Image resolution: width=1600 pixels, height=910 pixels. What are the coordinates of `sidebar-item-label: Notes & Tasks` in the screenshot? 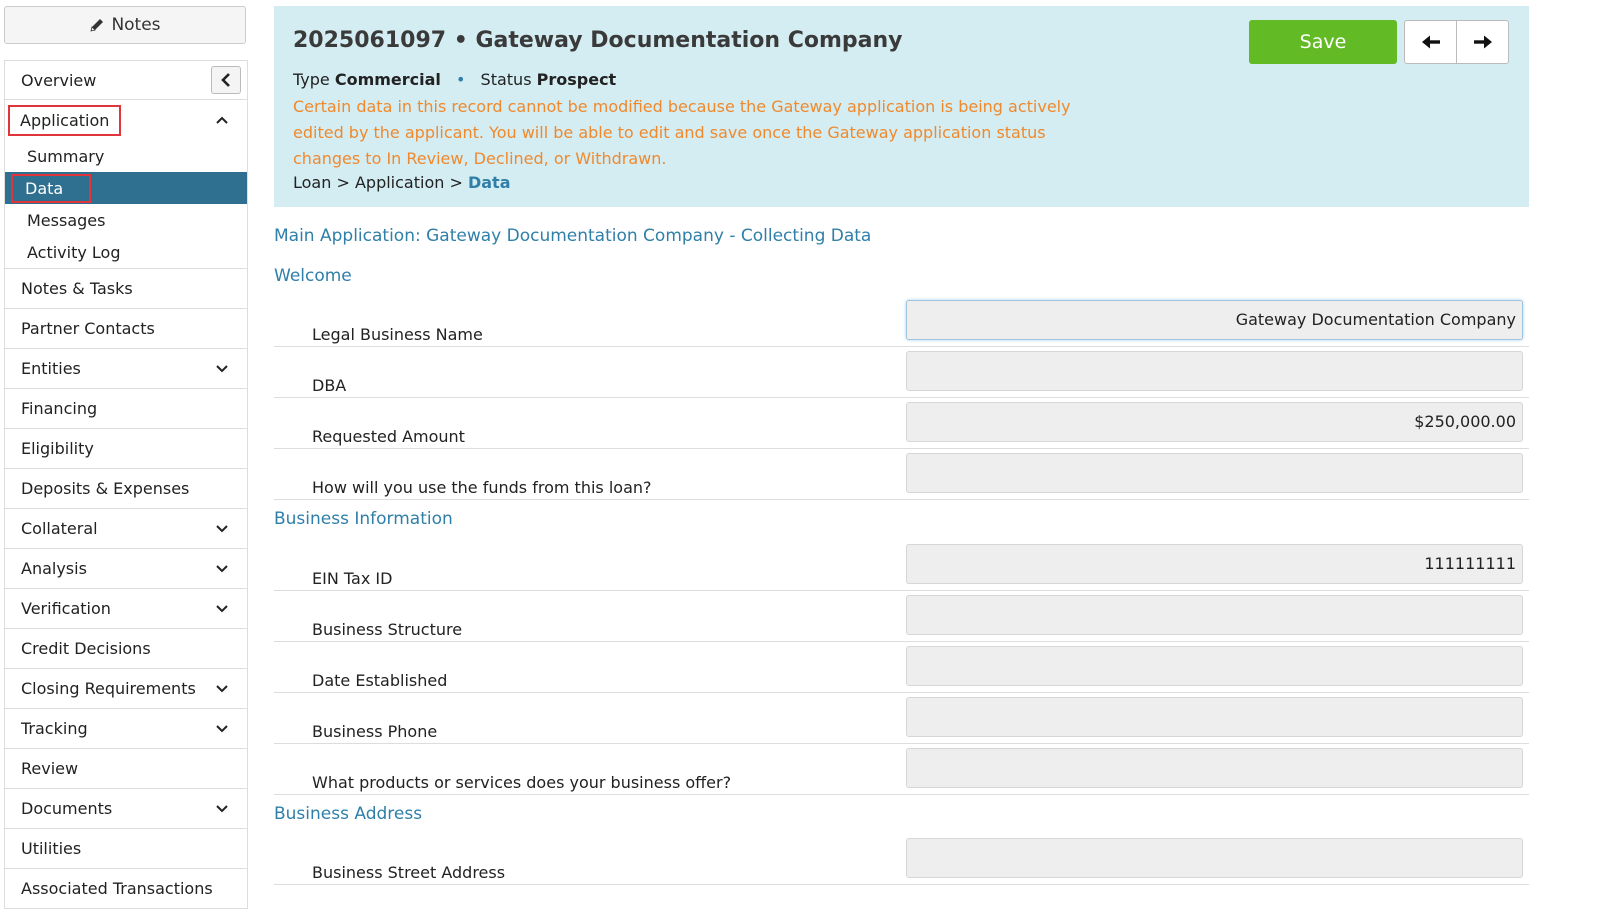 It's located at (77, 288).